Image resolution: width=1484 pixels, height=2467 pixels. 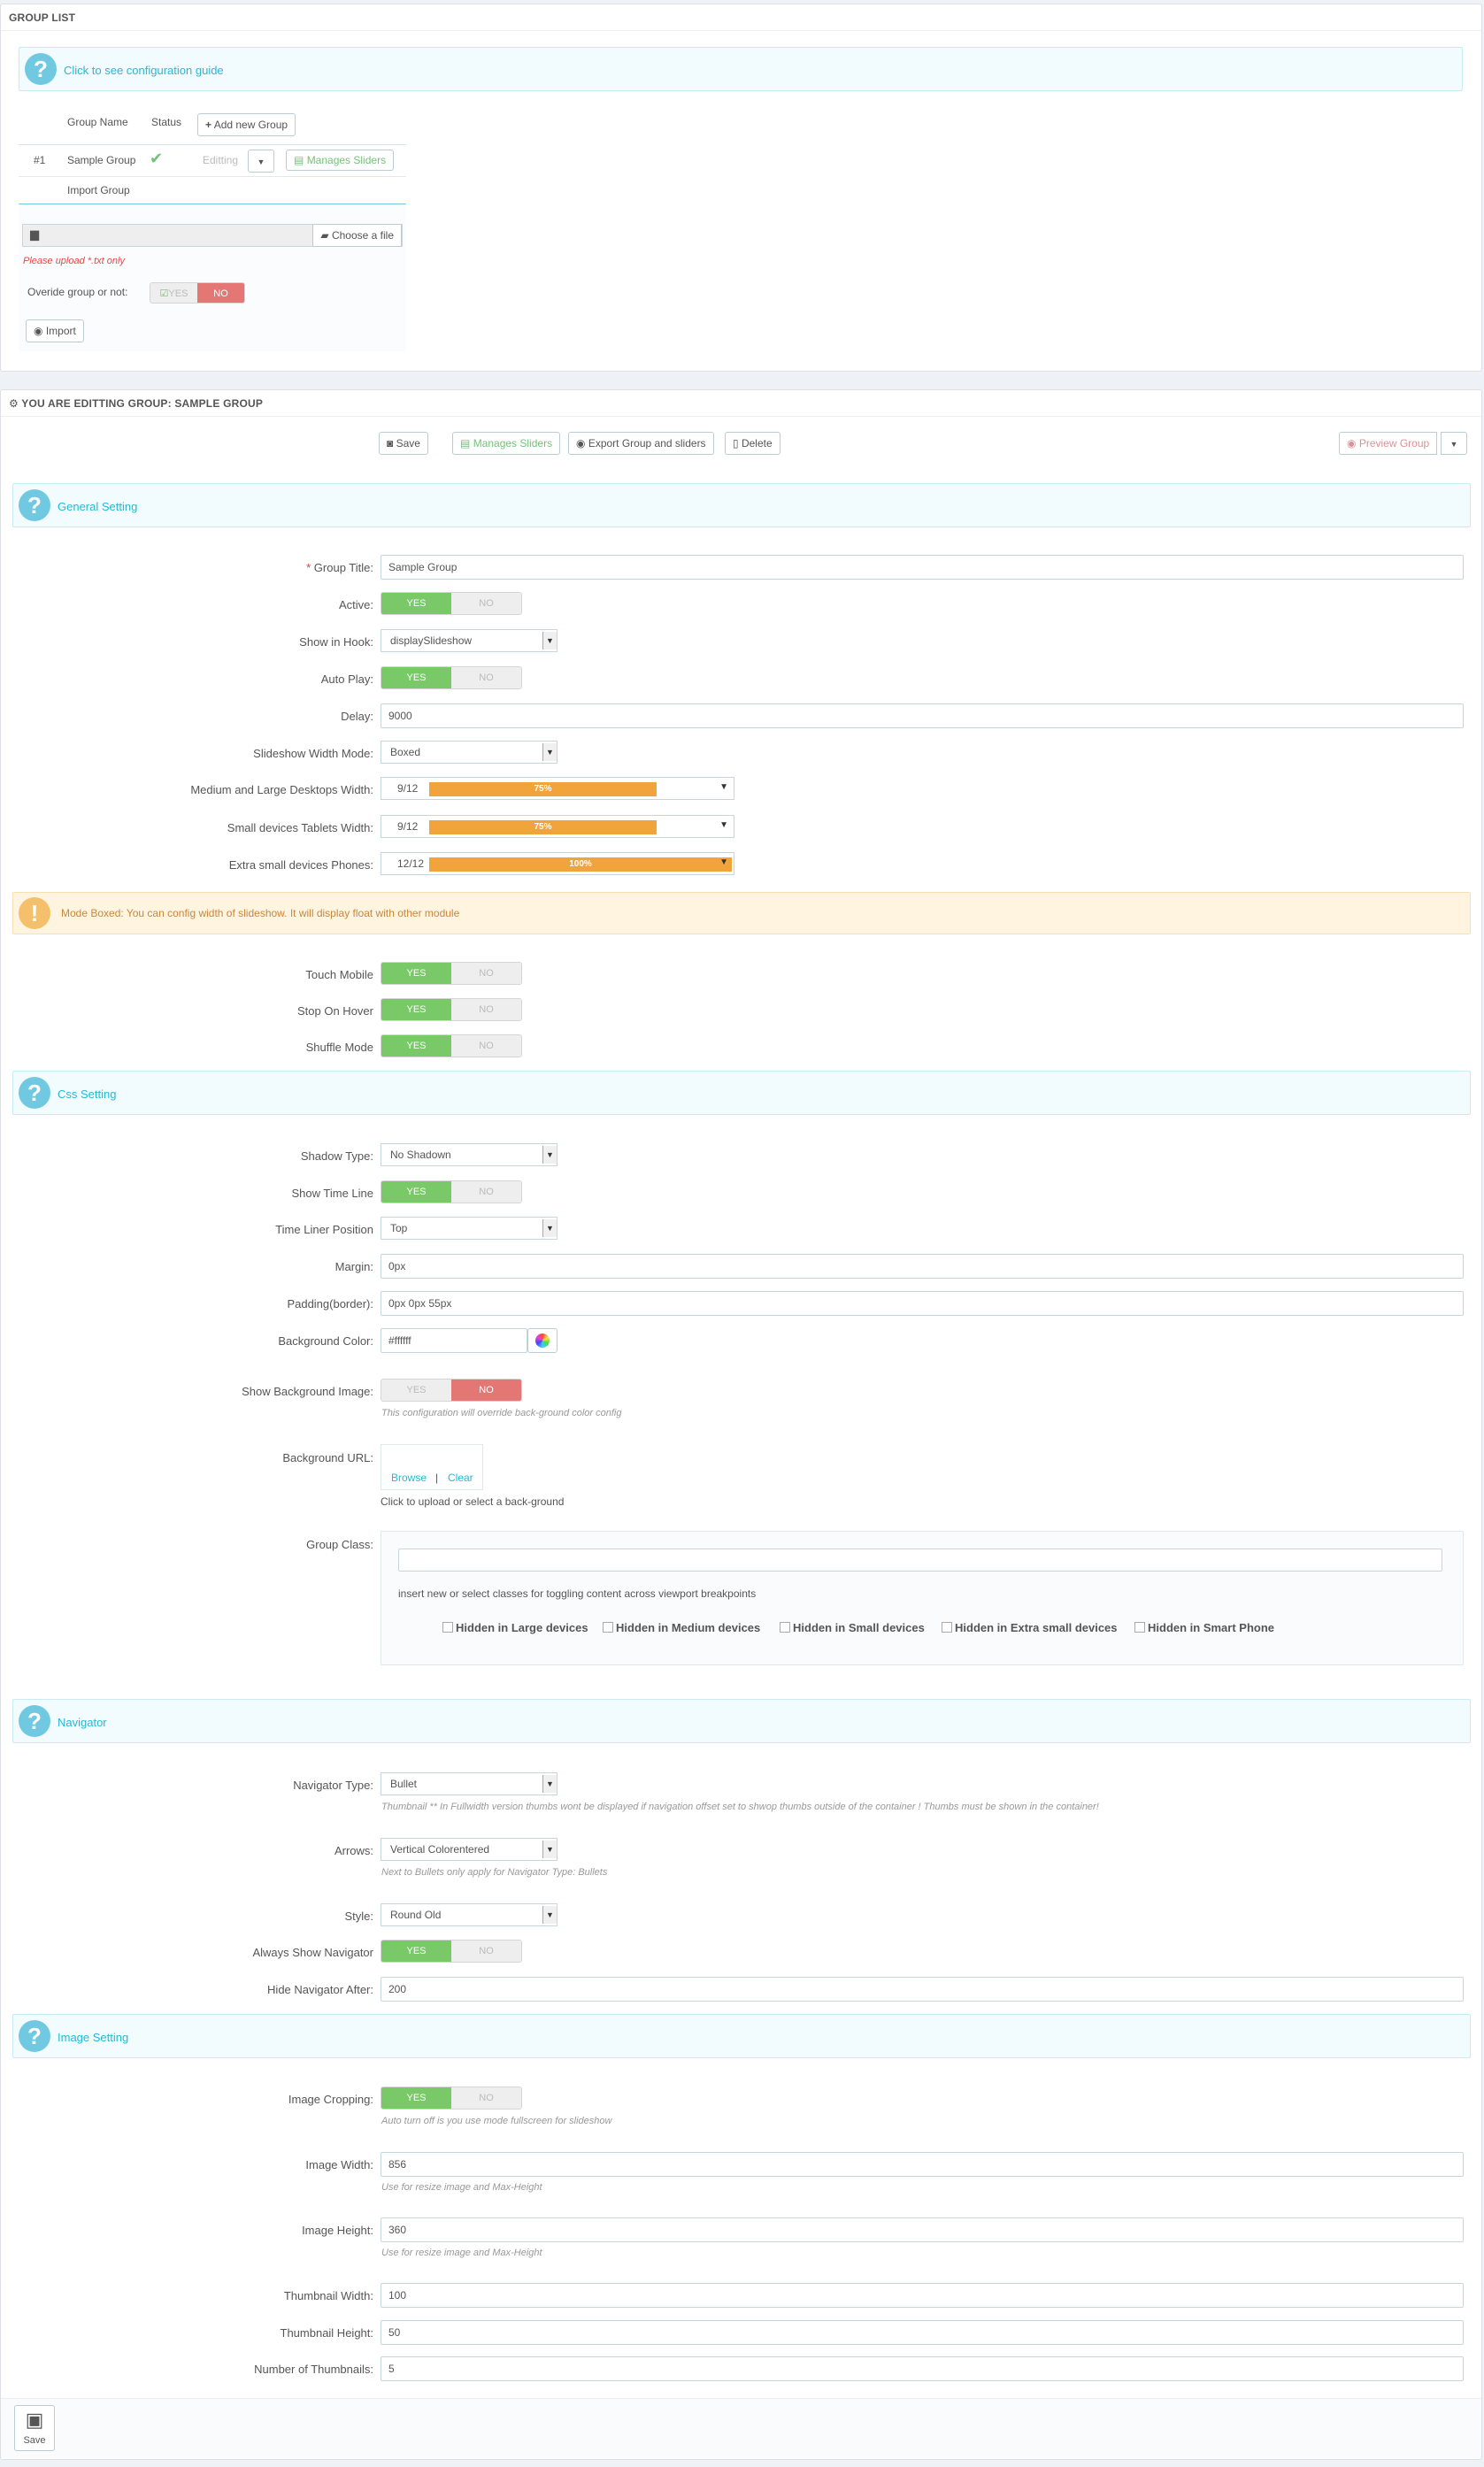 What do you see at coordinates (93, 2037) in the screenshot?
I see `image-setting-title: Image Setting` at bounding box center [93, 2037].